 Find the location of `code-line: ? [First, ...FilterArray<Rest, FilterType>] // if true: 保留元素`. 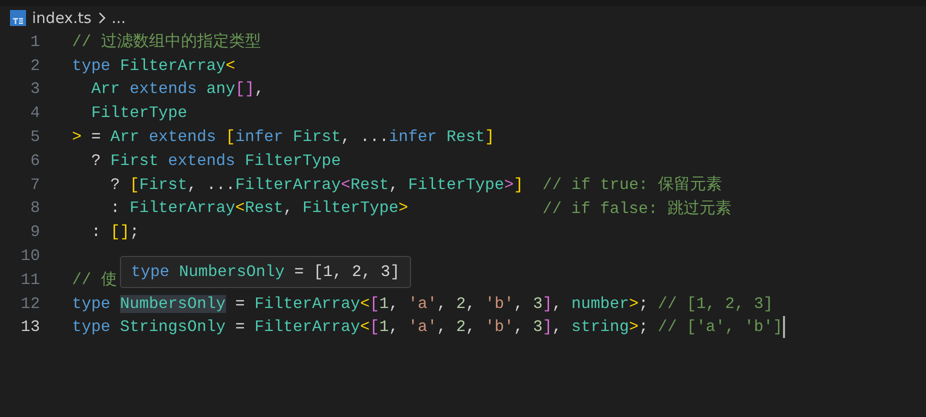

code-line: ? [First, ...FilterArray<Rest, FilterType>] // if true: 保留元素 is located at coordinates (415, 185).